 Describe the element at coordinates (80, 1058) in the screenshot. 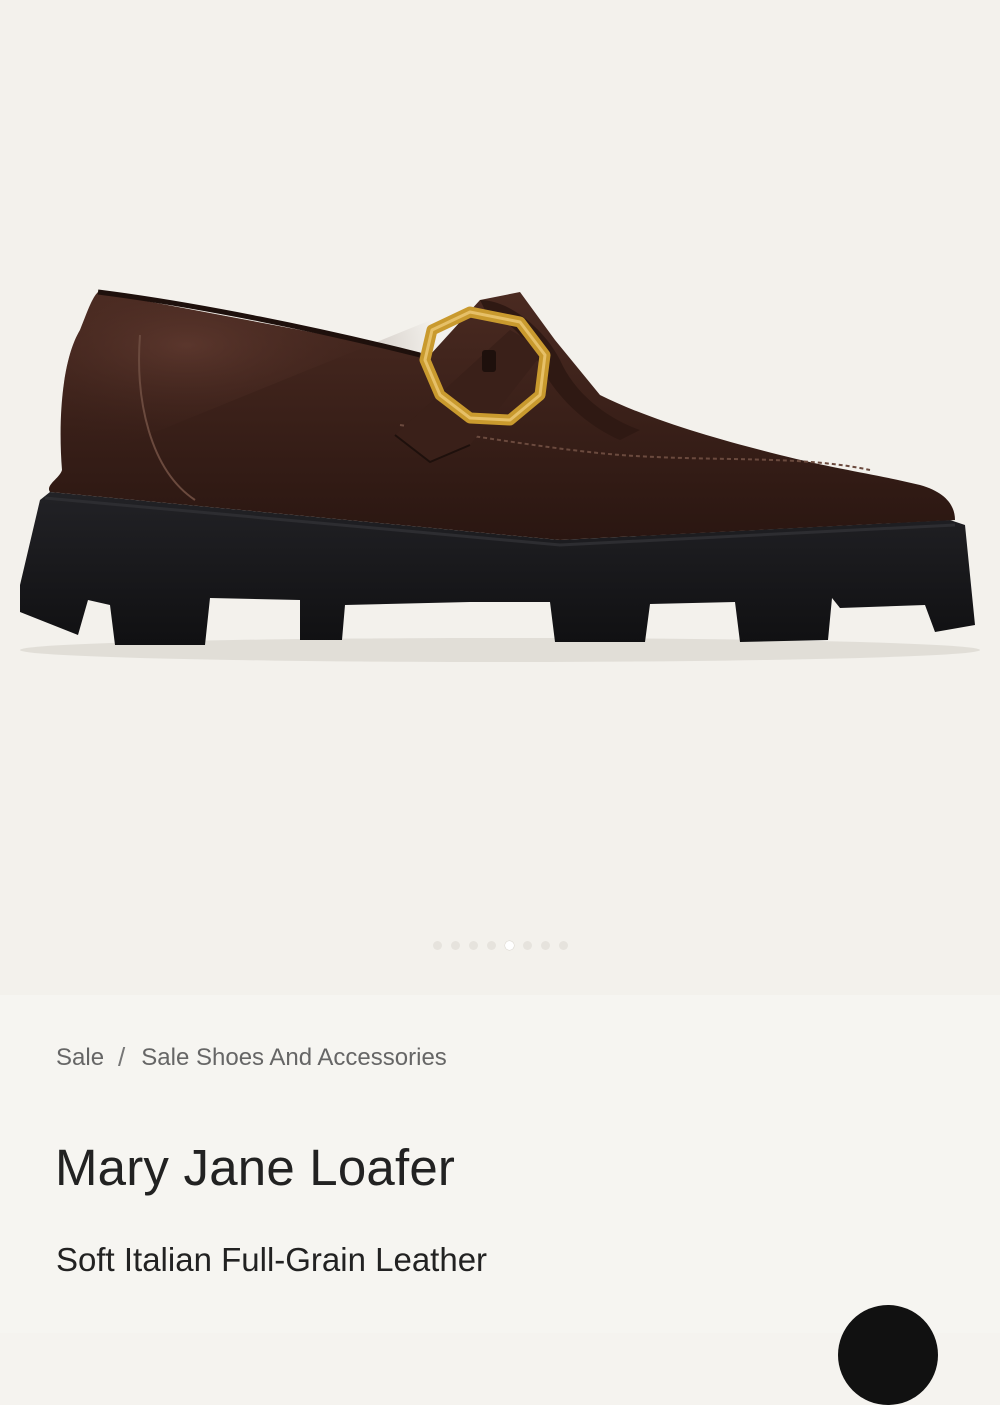

I see `breadcrumb-link-sale: Sale` at that location.